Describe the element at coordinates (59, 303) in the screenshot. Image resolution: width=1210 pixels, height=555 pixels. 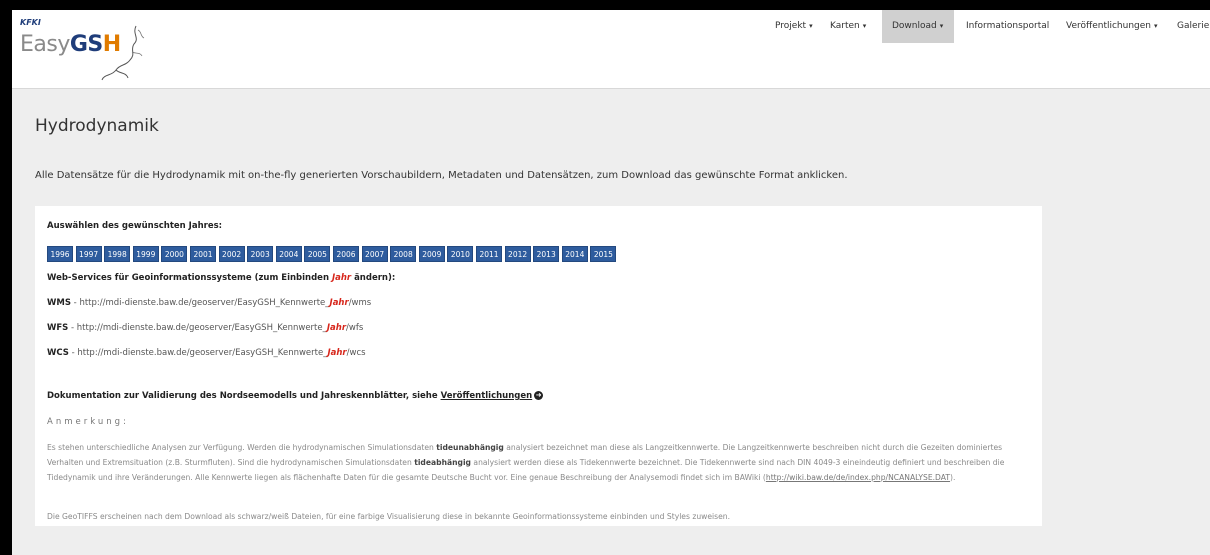
I see `wms-name: WMS` at that location.